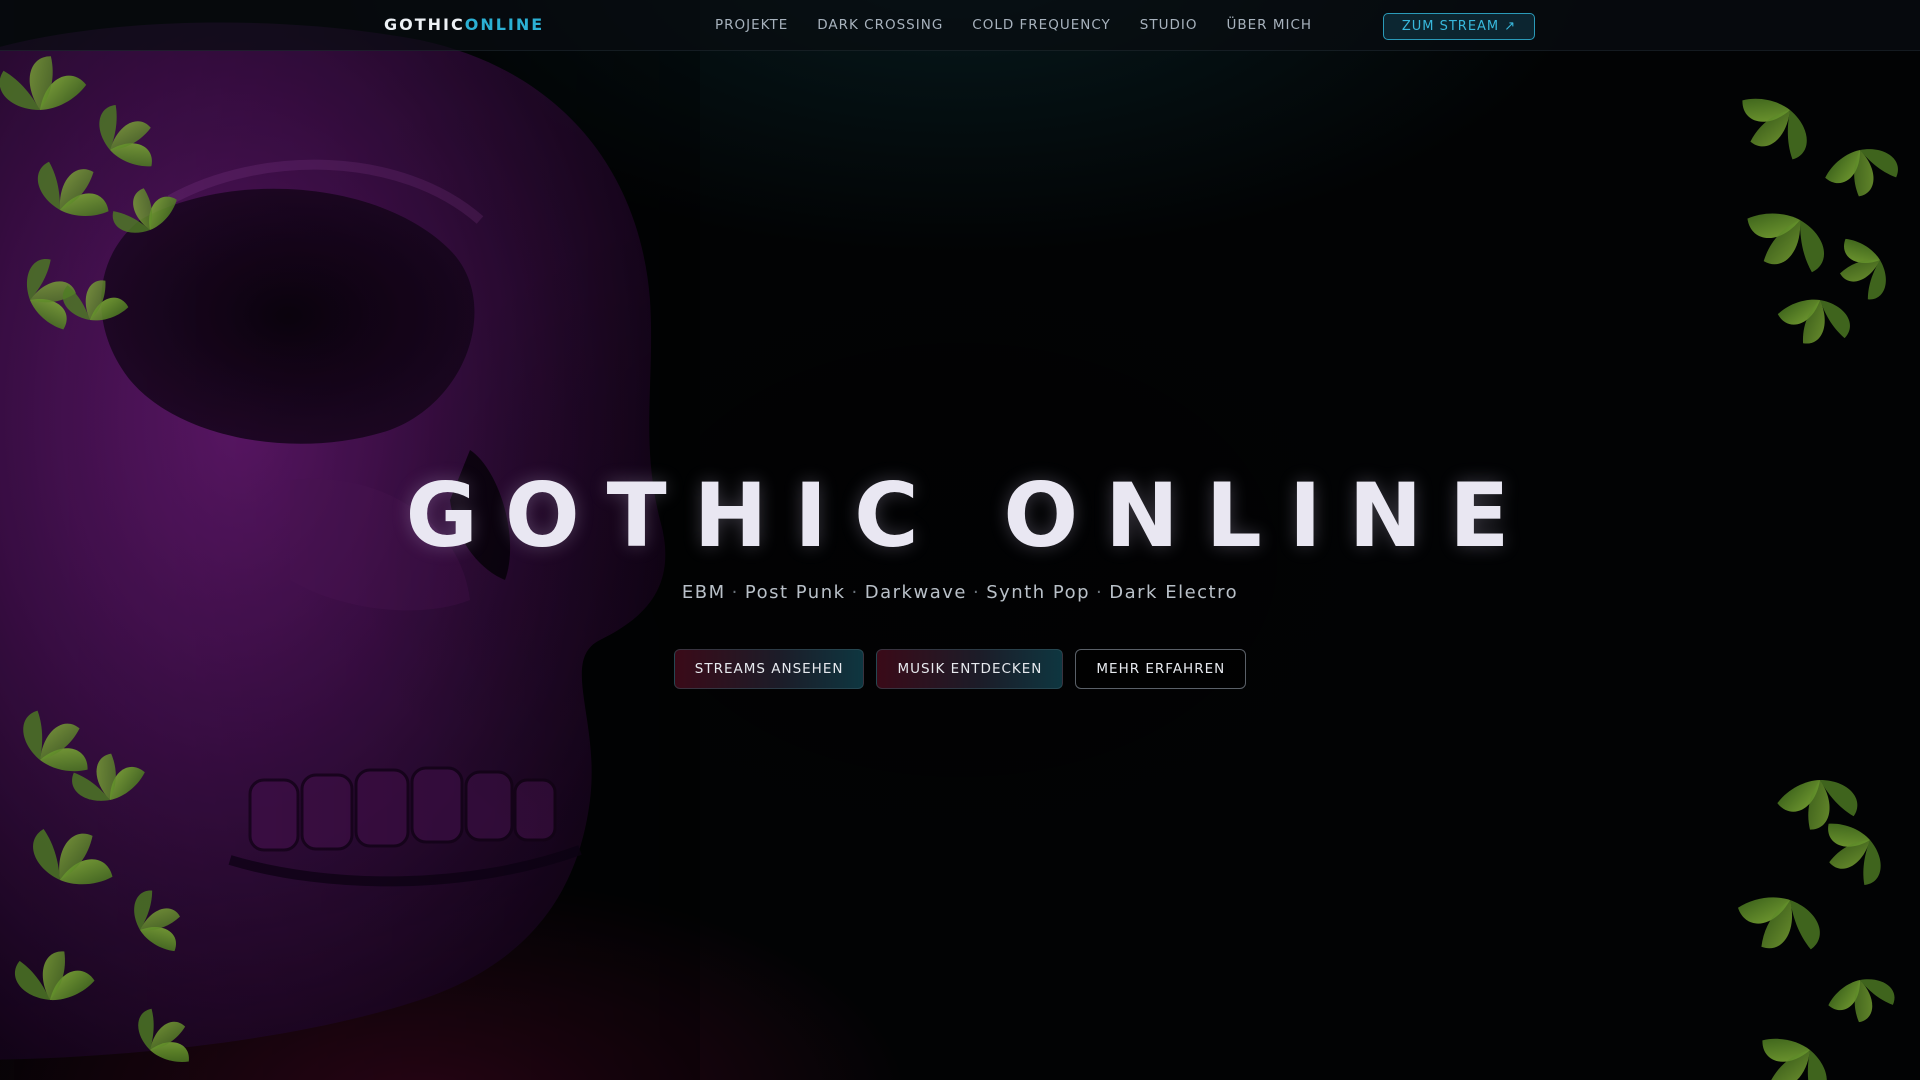  I want to click on genre-item: Post Punk, so click(795, 592).